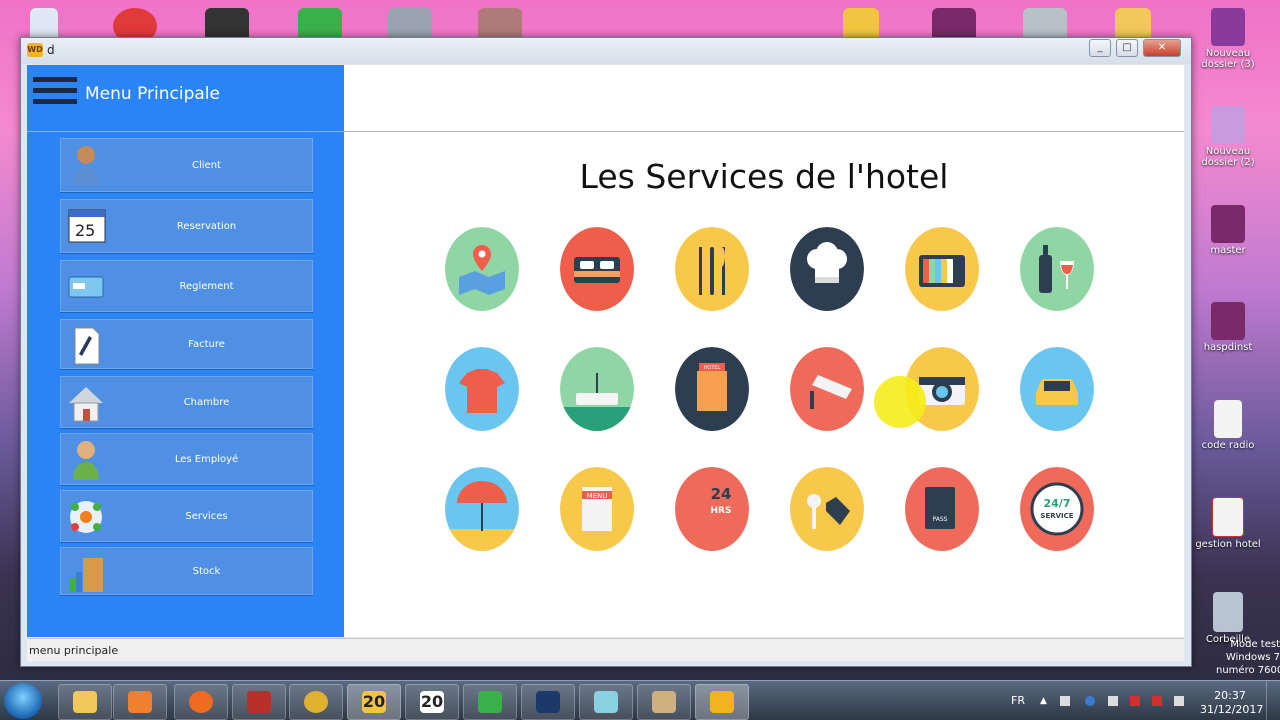 This screenshot has height=720, width=1280. Describe the element at coordinates (206, 571) in the screenshot. I see `menu-button-label: Stock` at that location.